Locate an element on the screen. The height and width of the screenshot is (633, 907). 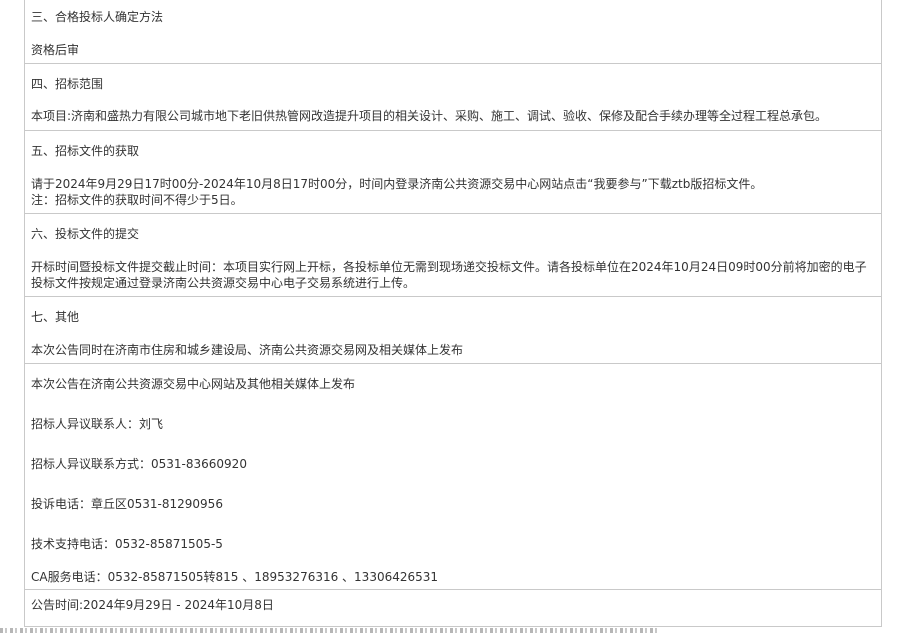
notice-period: 公告时间:2024年9月29日 - 2024年10月8日 is located at coordinates (152, 605).